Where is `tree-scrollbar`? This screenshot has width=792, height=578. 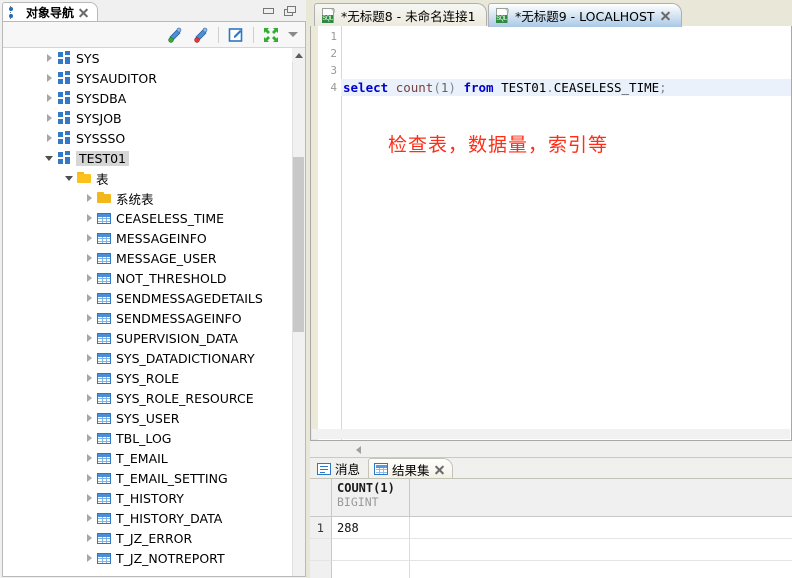 tree-scrollbar is located at coordinates (298, 312).